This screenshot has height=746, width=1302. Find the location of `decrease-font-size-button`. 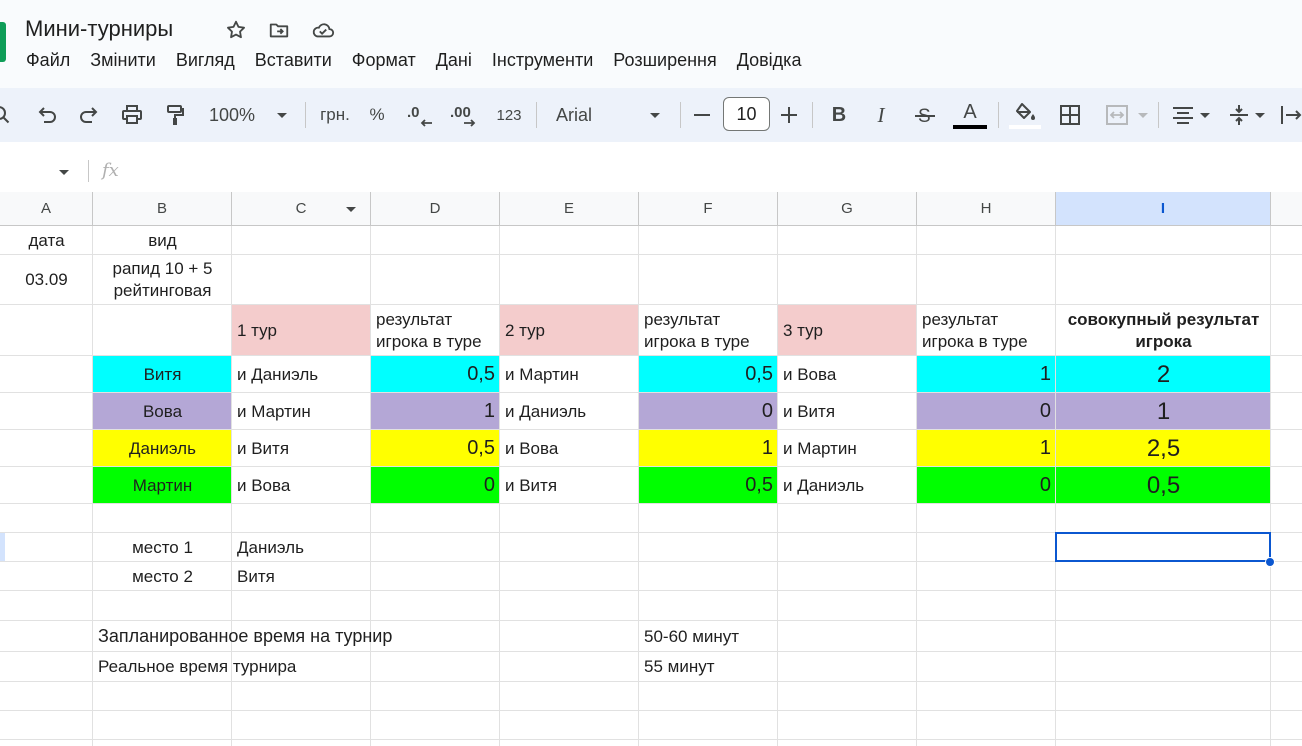

decrease-font-size-button is located at coordinates (702, 115).